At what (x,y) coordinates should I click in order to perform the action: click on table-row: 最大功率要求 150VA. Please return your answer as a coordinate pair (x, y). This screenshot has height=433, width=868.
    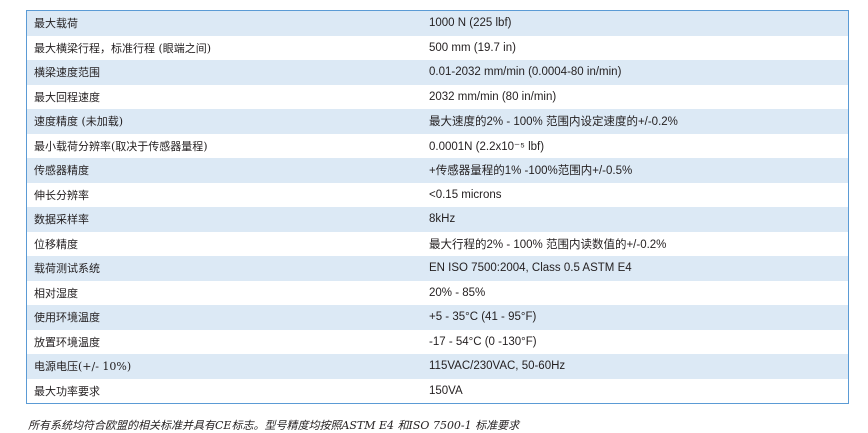
    Looking at the image, I should click on (437, 390).